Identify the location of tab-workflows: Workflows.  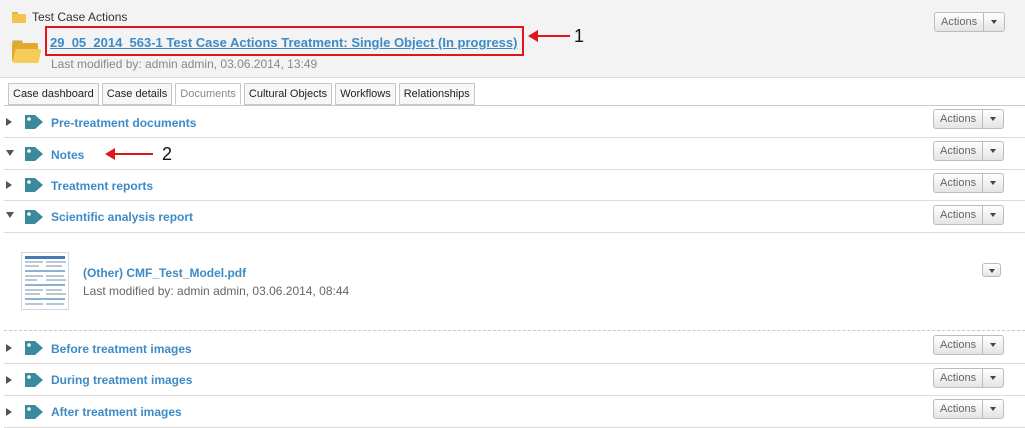
(365, 94).